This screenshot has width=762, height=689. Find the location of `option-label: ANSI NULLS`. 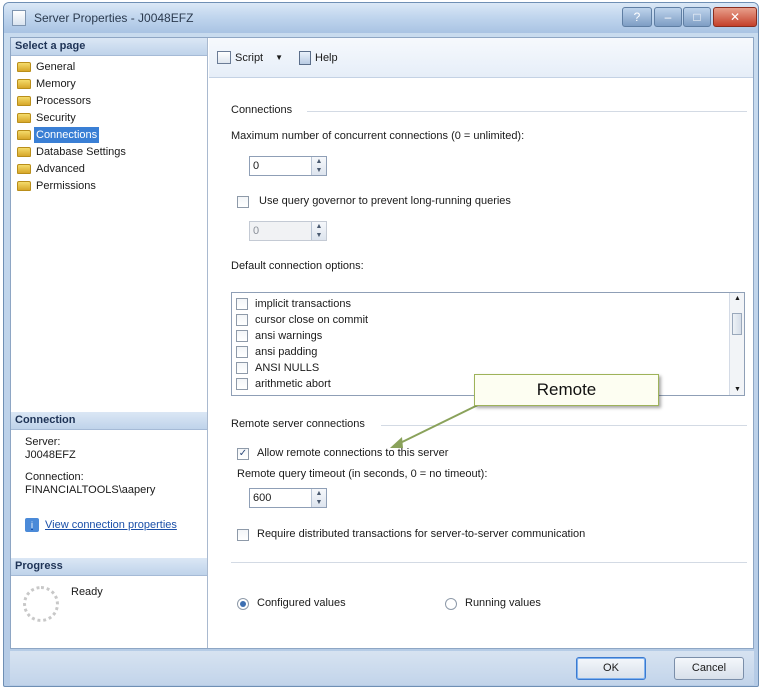

option-label: ANSI NULLS is located at coordinates (287, 368).